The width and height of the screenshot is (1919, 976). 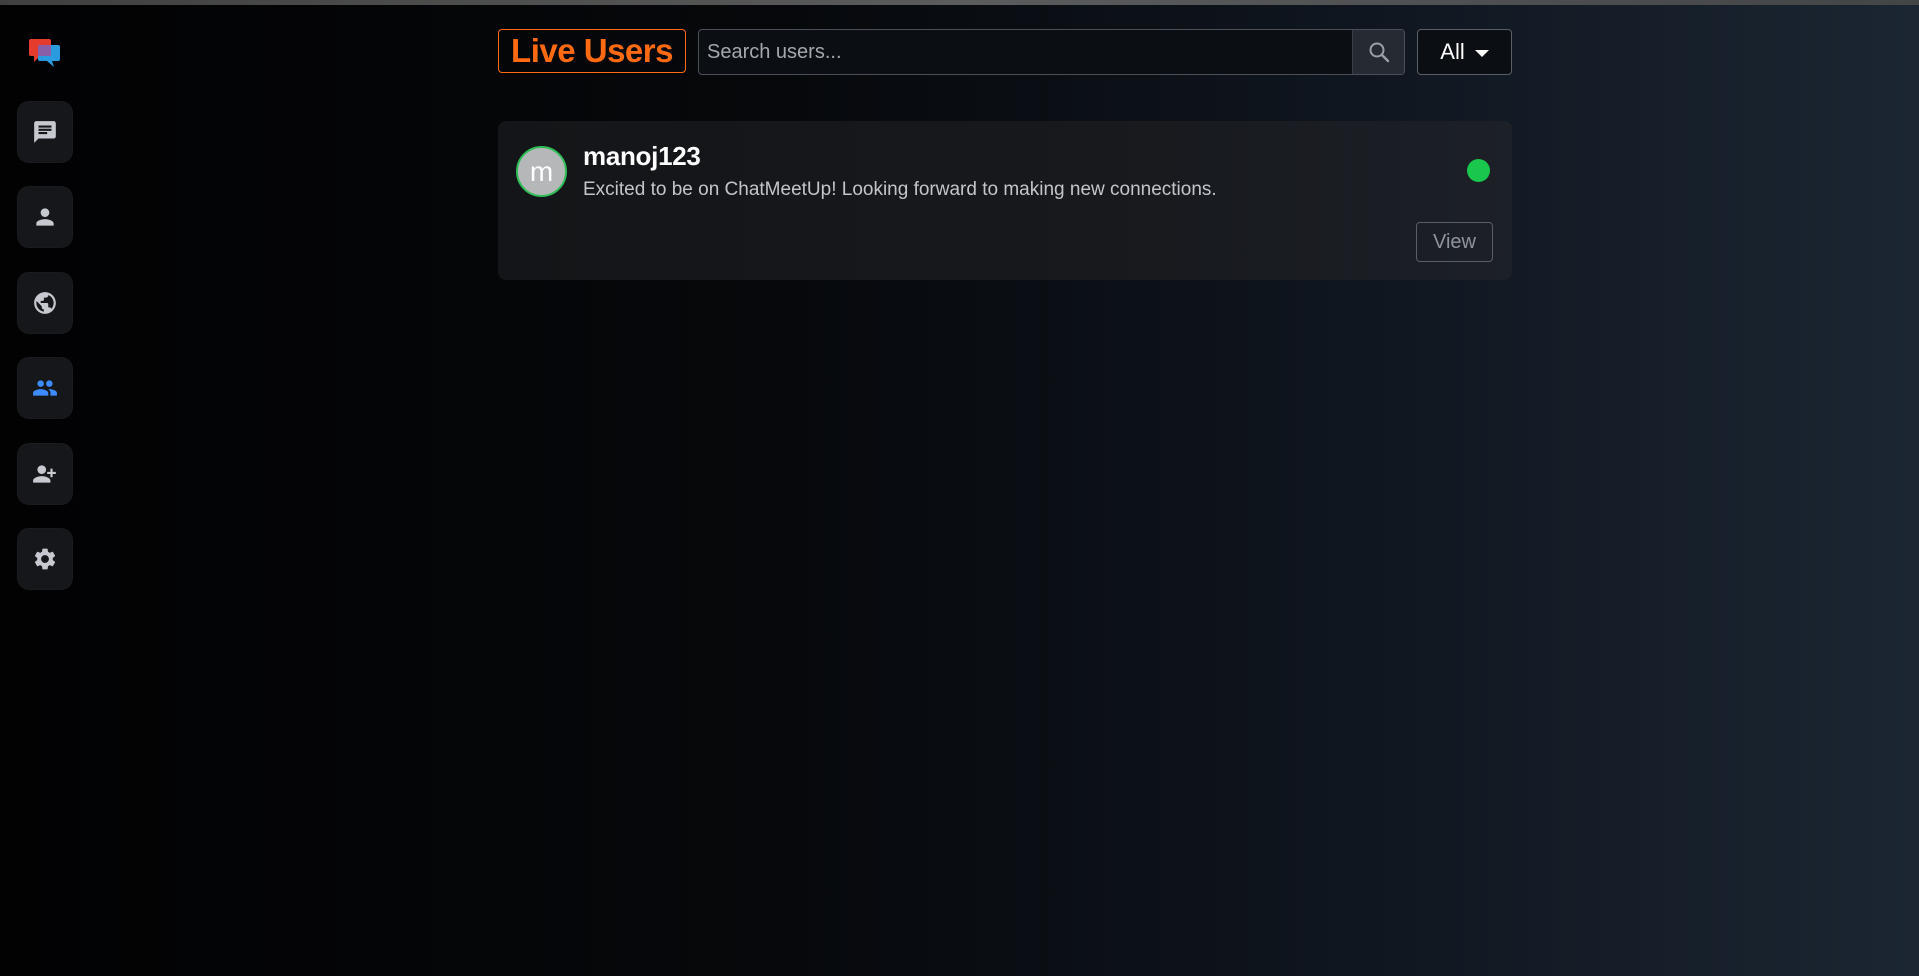 What do you see at coordinates (45, 53) in the screenshot?
I see `chat-logo-icon` at bounding box center [45, 53].